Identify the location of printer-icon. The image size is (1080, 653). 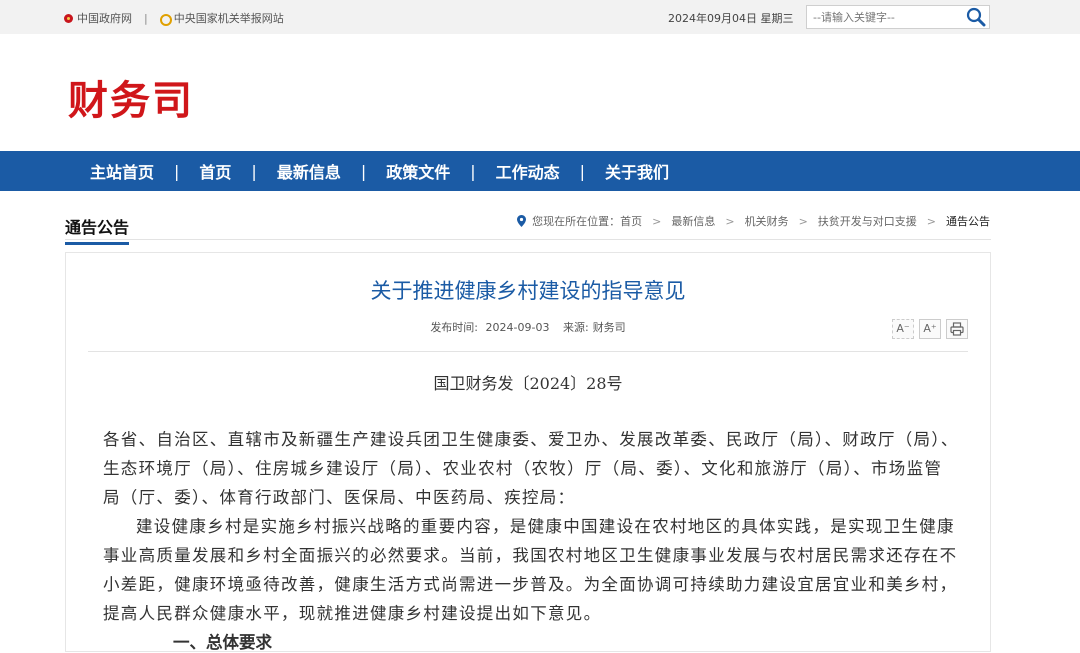
(957, 329).